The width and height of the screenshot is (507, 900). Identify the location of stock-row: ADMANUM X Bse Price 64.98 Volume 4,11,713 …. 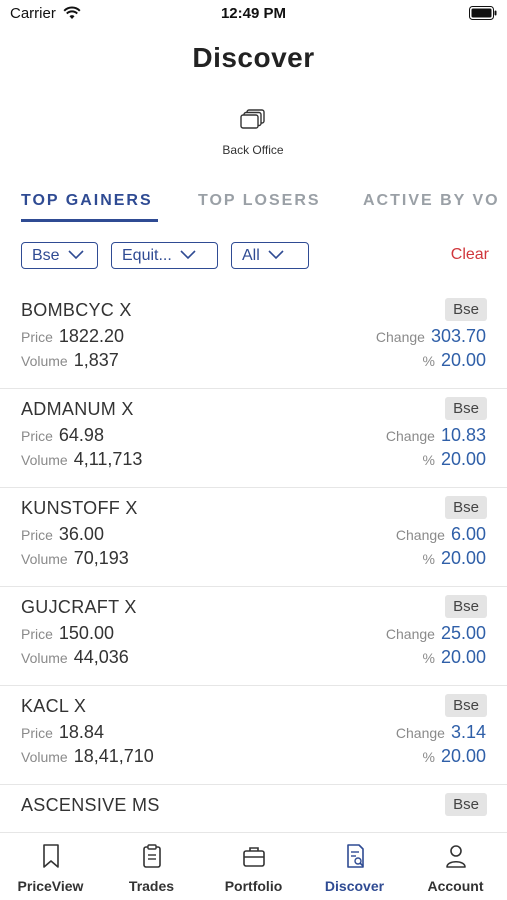
(253, 438).